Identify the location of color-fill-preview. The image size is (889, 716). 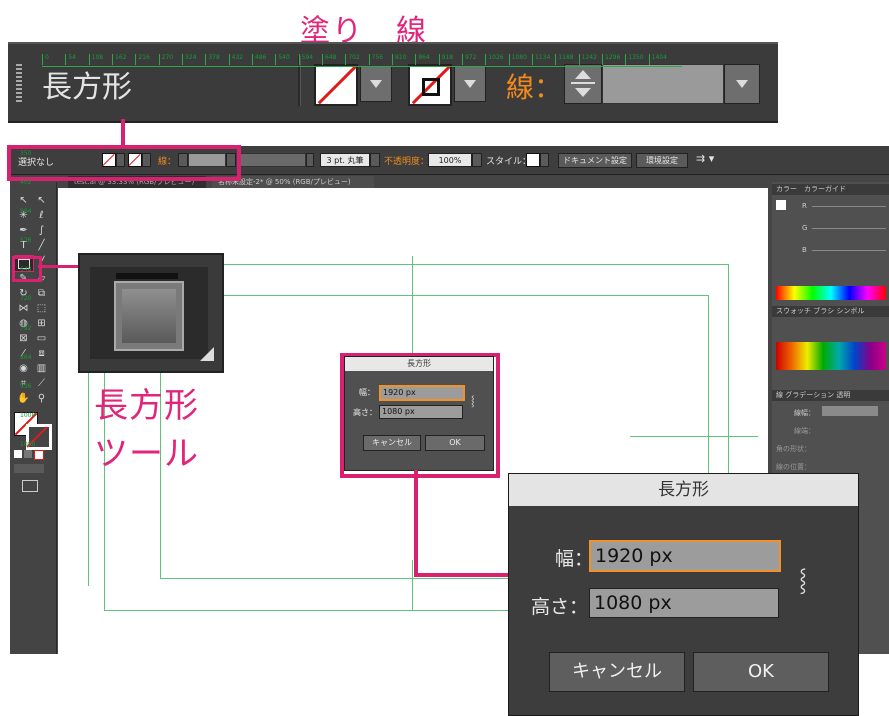
(781, 205).